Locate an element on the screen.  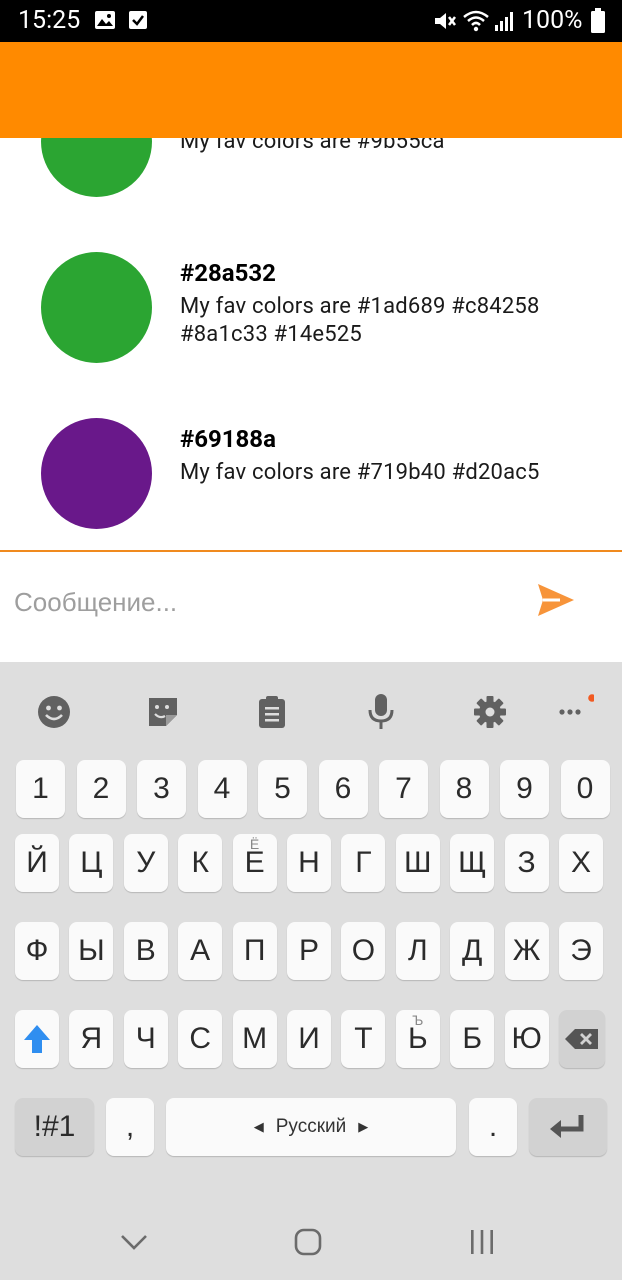
key-8-label: 8 is located at coordinates (464, 788).